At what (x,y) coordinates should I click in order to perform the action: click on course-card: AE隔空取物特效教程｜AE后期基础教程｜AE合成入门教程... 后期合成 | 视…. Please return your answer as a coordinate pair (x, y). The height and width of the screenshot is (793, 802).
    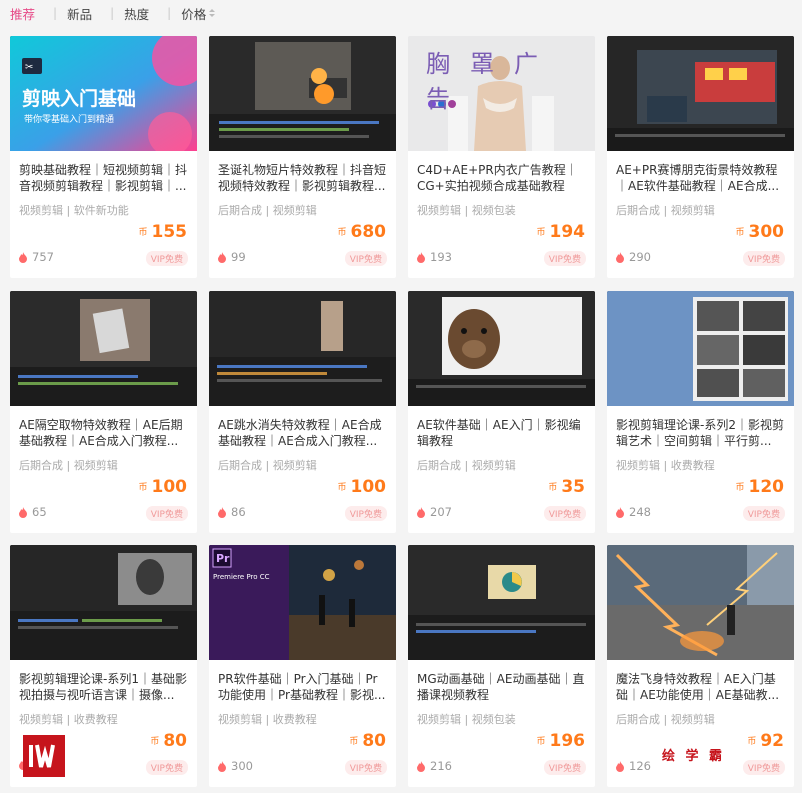
    Looking at the image, I should click on (103, 412).